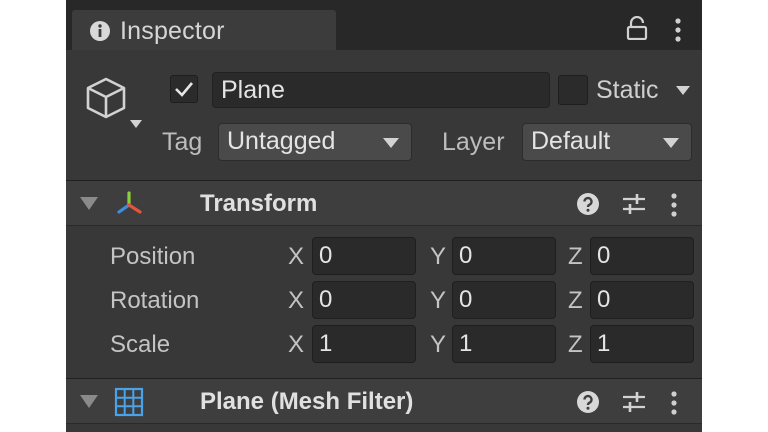 The image size is (768, 432). Describe the element at coordinates (384, 25) in the screenshot. I see `tab-bar: Inspector` at that location.